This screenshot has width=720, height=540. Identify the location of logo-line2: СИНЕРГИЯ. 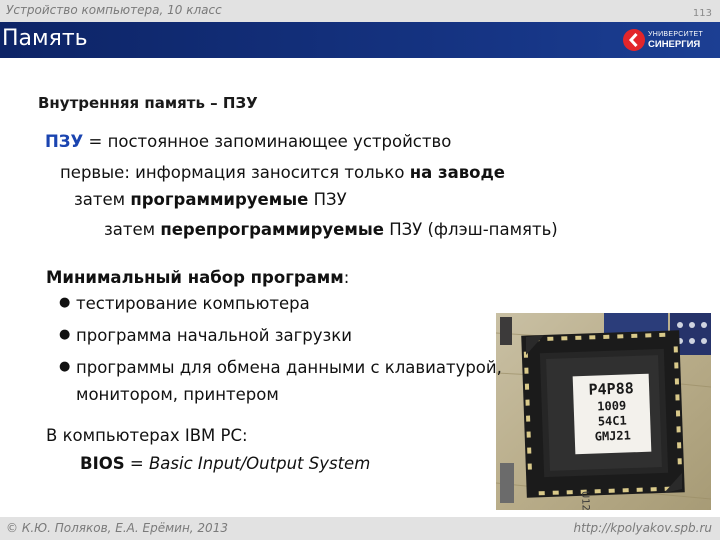
(674, 44).